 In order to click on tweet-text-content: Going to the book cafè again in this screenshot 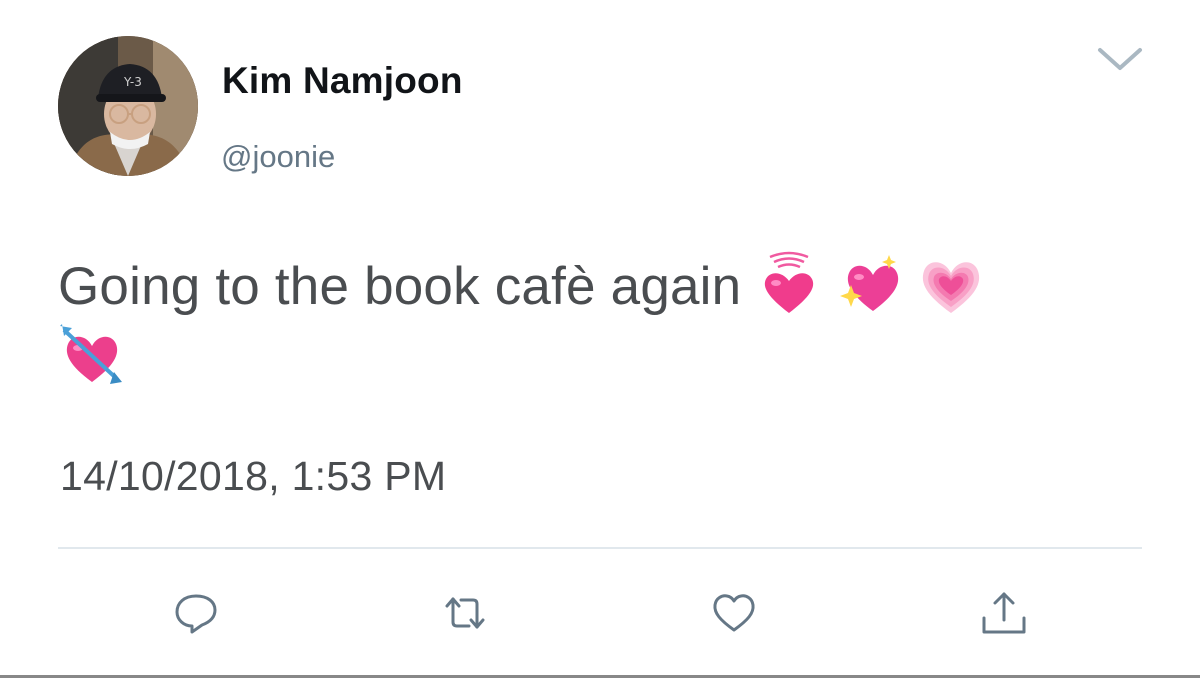, I will do `click(400, 286)`.